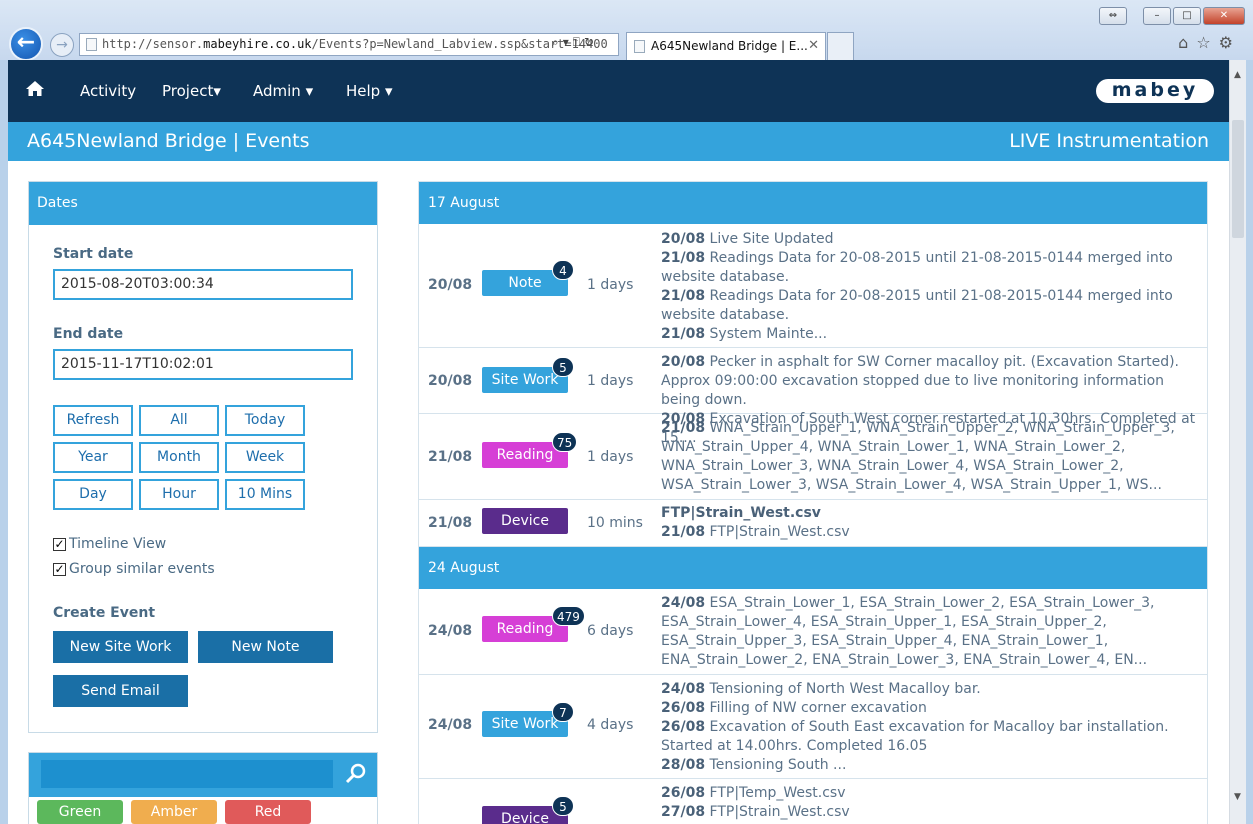 This screenshot has width=1253, height=824. Describe the element at coordinates (813, 46) in the screenshot. I see `close-tab-icon: ✕` at that location.